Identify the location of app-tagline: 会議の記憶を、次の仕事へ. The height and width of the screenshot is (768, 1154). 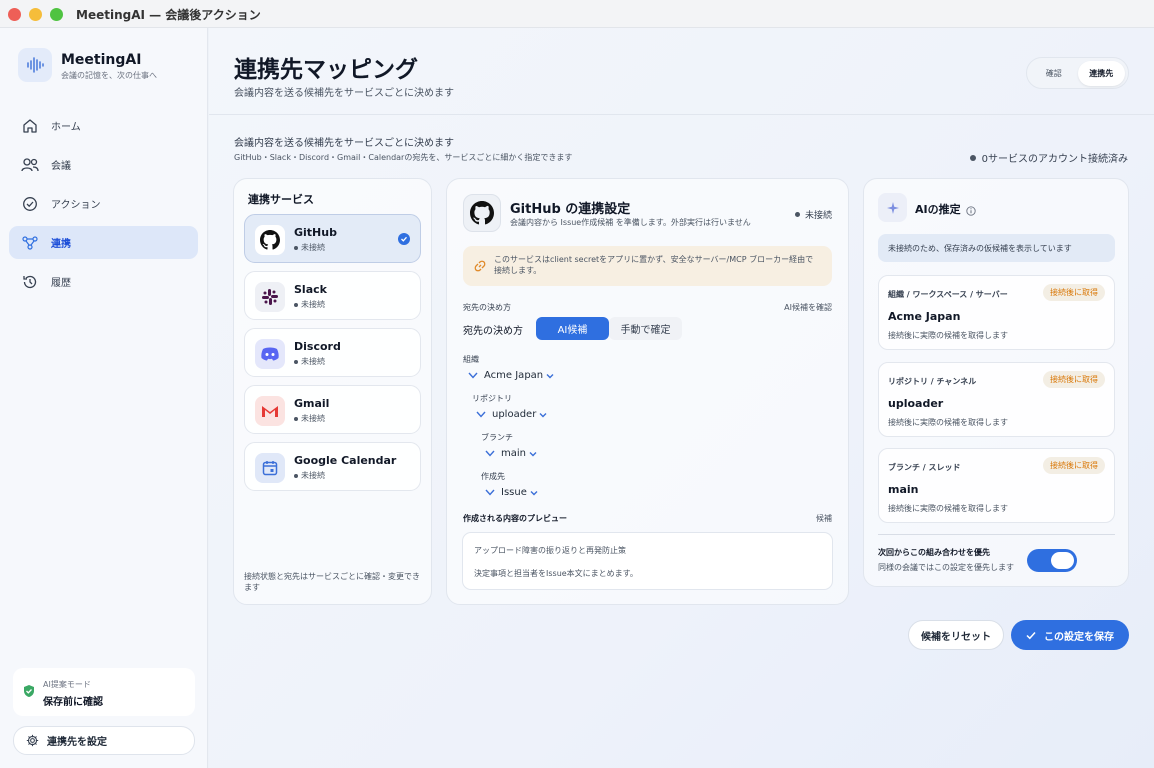
(109, 75).